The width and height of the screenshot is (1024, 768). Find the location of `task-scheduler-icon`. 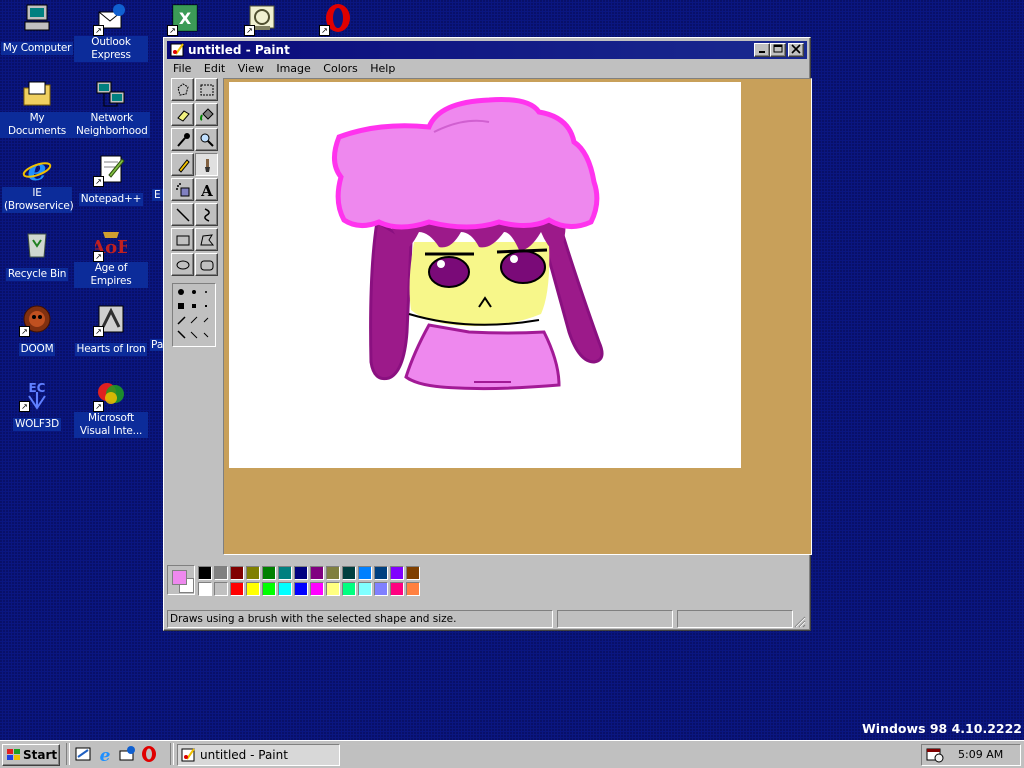

task-scheduler-icon is located at coordinates (935, 755).